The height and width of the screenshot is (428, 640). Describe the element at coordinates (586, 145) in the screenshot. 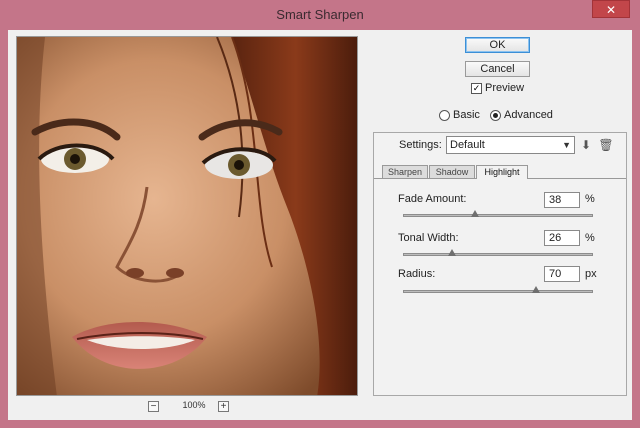

I see `save-settings-icon: ⬇` at that location.